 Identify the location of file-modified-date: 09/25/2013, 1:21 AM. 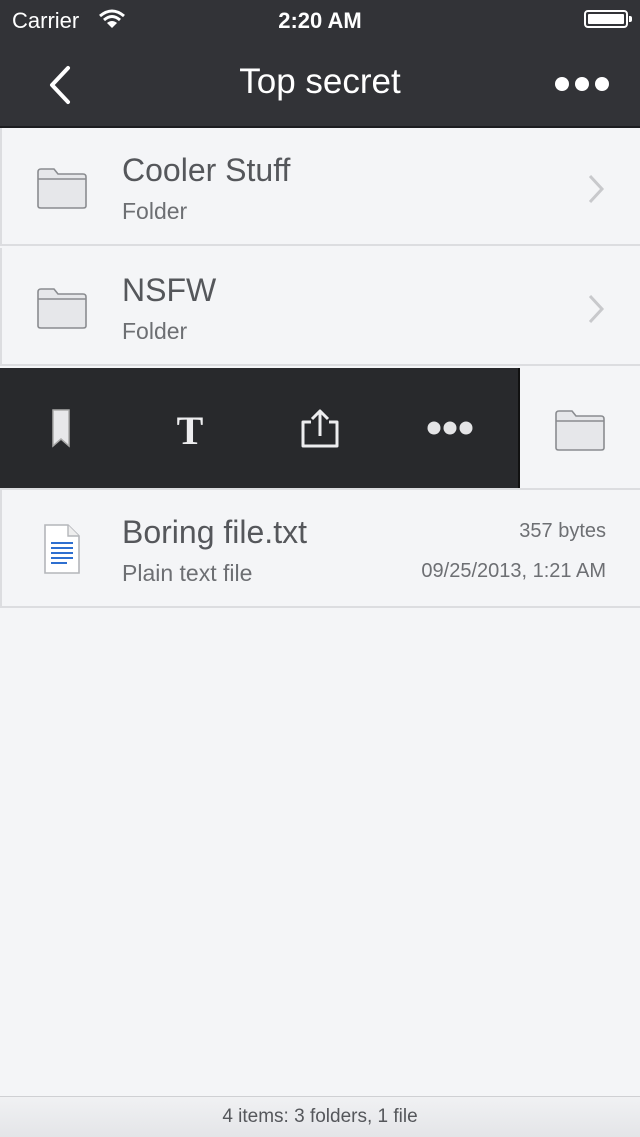
(513, 571).